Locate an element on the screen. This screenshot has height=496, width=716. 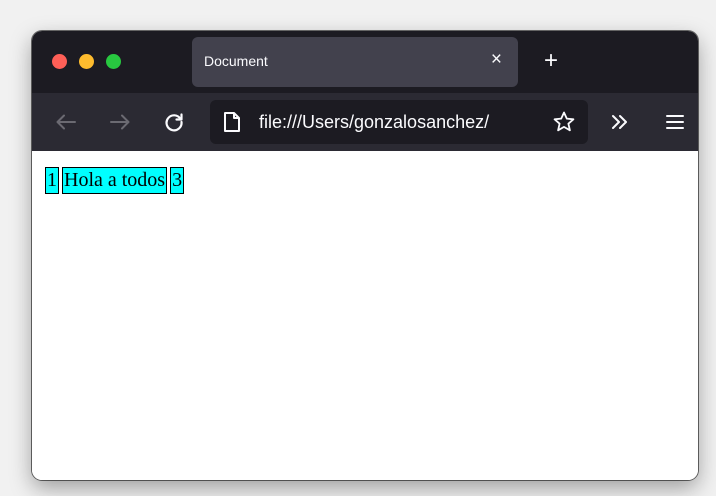
tab-title: Document is located at coordinates (236, 61).